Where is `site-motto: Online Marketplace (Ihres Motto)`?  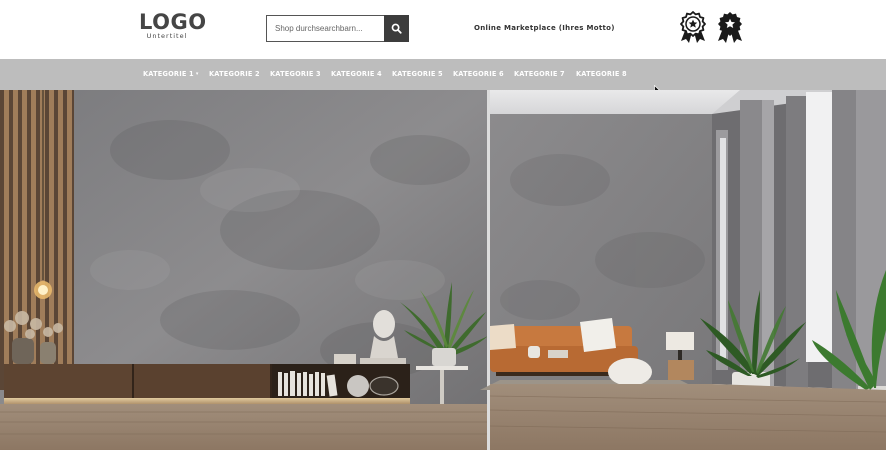
site-motto: Online Marketplace (Ihres Motto) is located at coordinates (544, 28).